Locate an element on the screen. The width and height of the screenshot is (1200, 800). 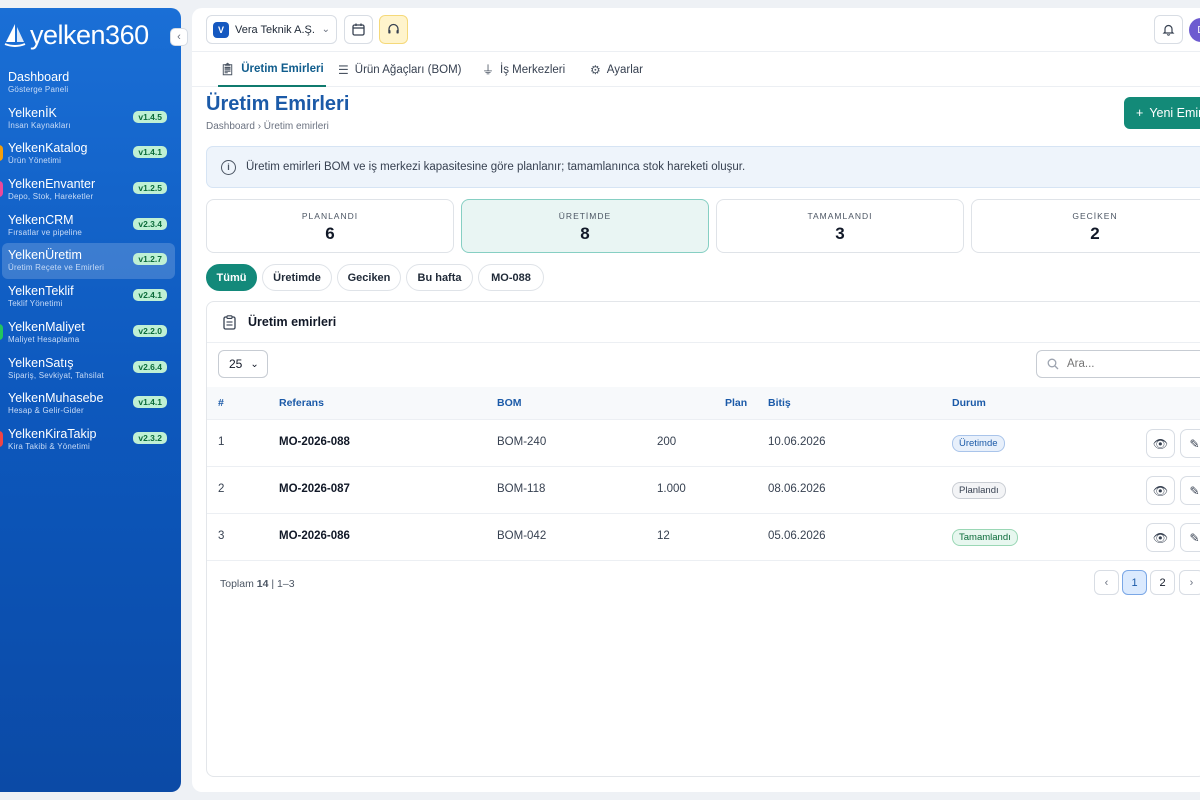
column-header: Durum is located at coordinates (969, 403).